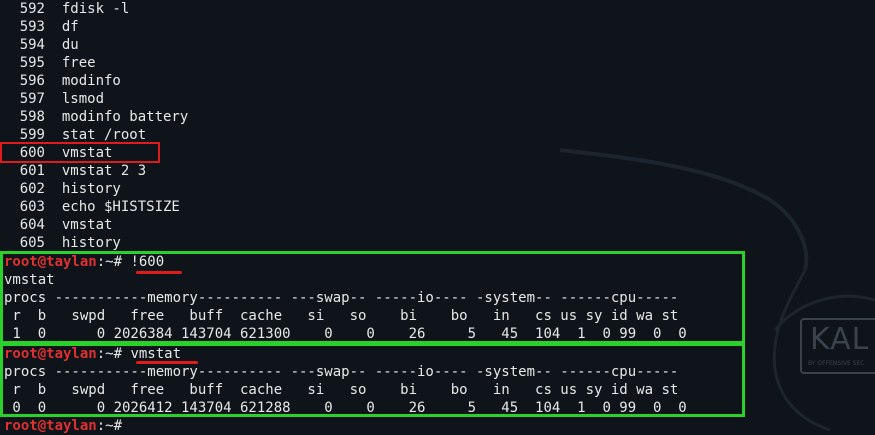  Describe the element at coordinates (32, 99) in the screenshot. I see `history-num: 597` at that location.